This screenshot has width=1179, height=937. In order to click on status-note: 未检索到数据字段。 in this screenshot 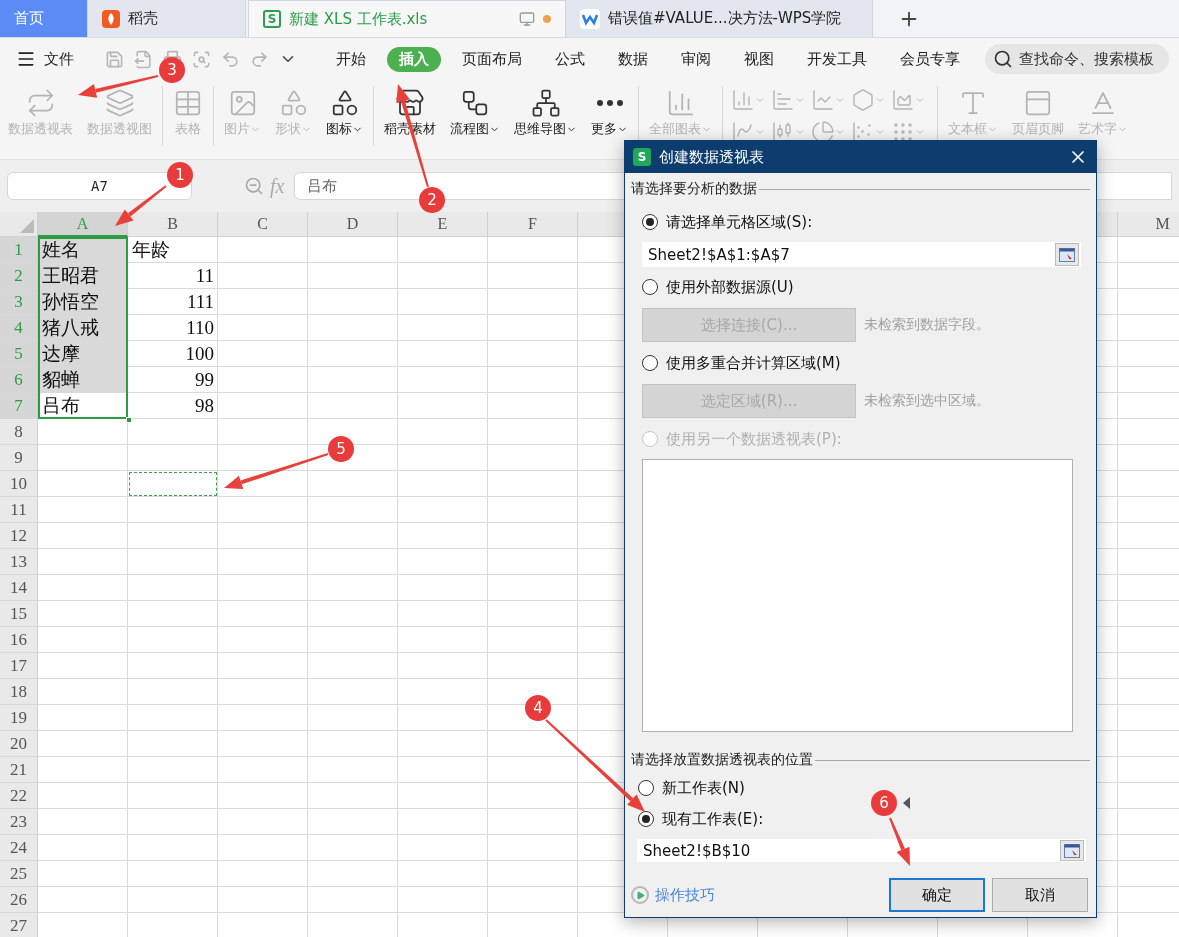, I will do `click(927, 325)`.